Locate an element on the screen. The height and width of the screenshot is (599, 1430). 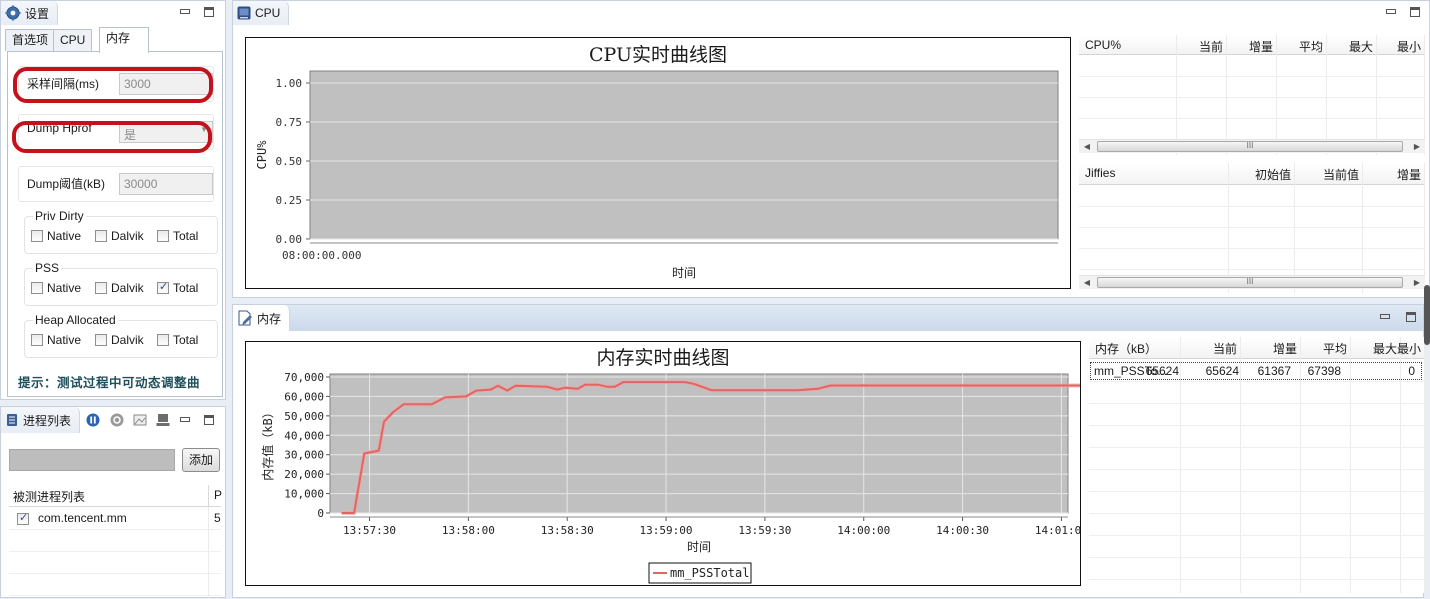
priv-dirty-native-checkbox: Native is located at coordinates (56, 236).